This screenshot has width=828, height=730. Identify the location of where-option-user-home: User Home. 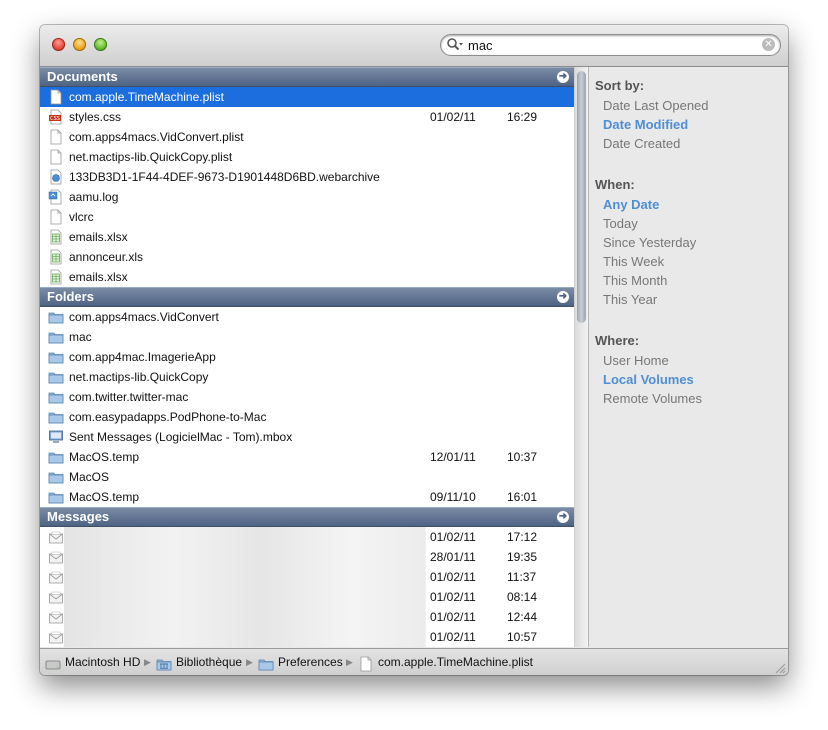
(636, 360).